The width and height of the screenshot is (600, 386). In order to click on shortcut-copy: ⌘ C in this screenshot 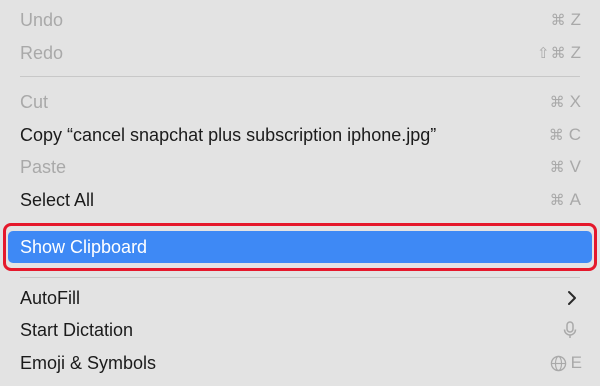, I will do `click(565, 134)`.